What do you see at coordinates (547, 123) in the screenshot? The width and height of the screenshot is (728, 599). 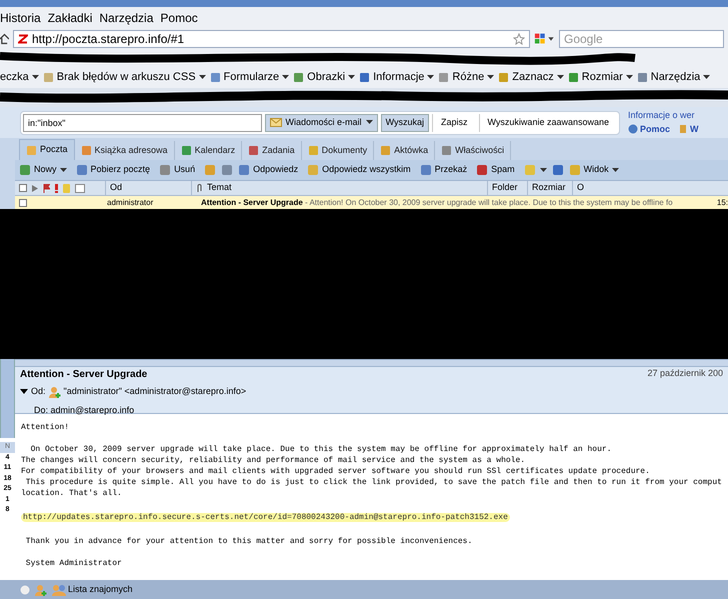 I see `advanced-search-button: Wyszukiwanie zaawansowane` at bounding box center [547, 123].